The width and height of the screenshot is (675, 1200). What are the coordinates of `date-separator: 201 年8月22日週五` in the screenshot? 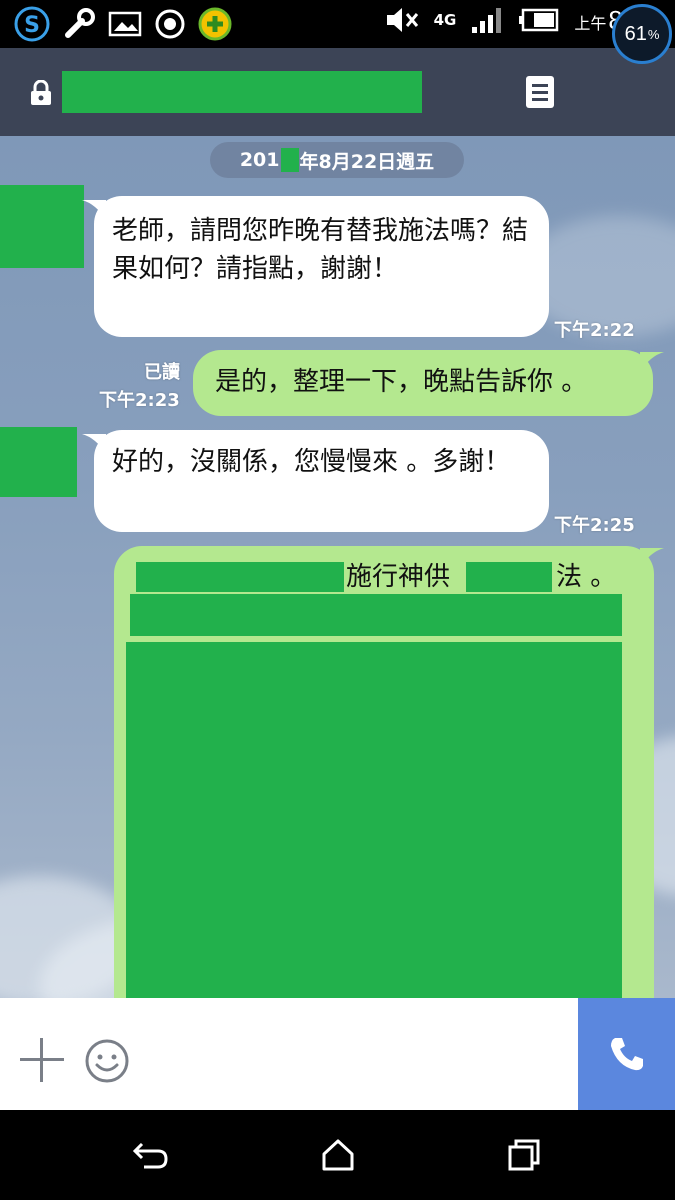 It's located at (337, 160).